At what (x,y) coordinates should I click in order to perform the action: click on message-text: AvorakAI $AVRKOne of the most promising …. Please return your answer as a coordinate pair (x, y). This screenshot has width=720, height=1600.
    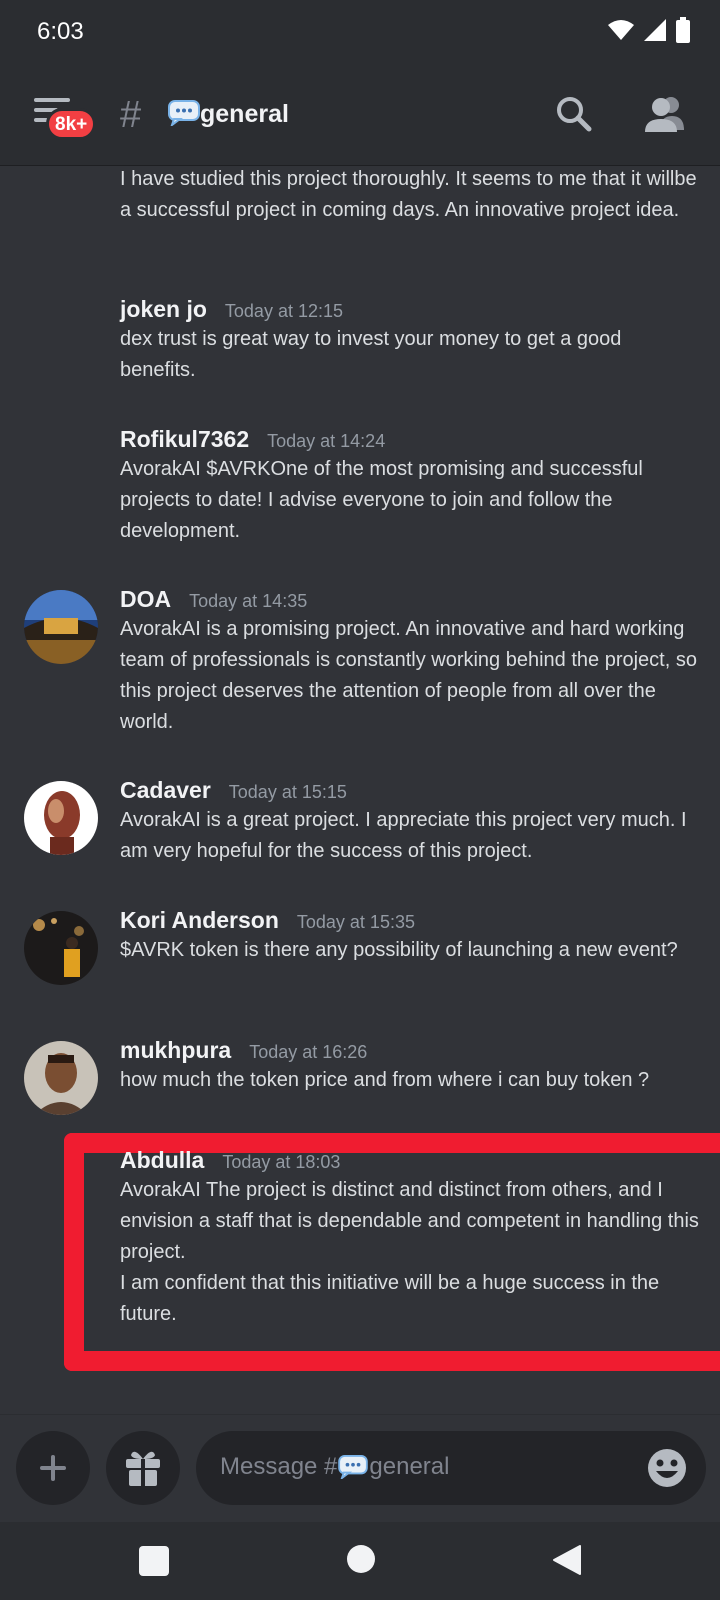
    Looking at the image, I should click on (381, 500).